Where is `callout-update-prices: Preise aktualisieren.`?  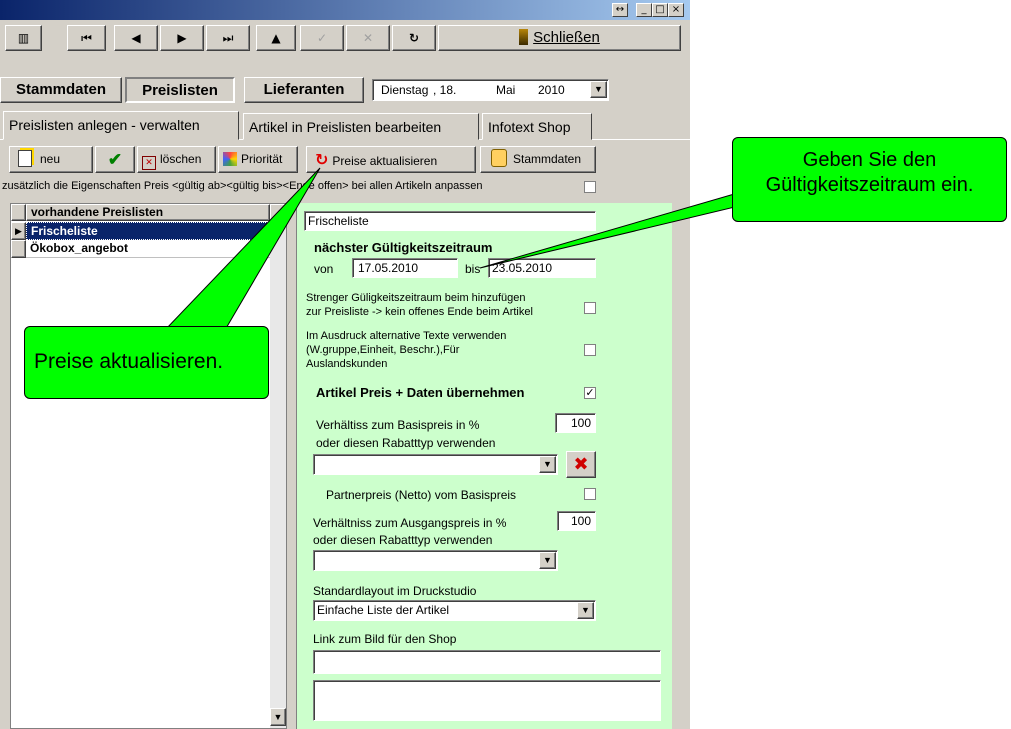 callout-update-prices: Preise aktualisieren. is located at coordinates (146, 362).